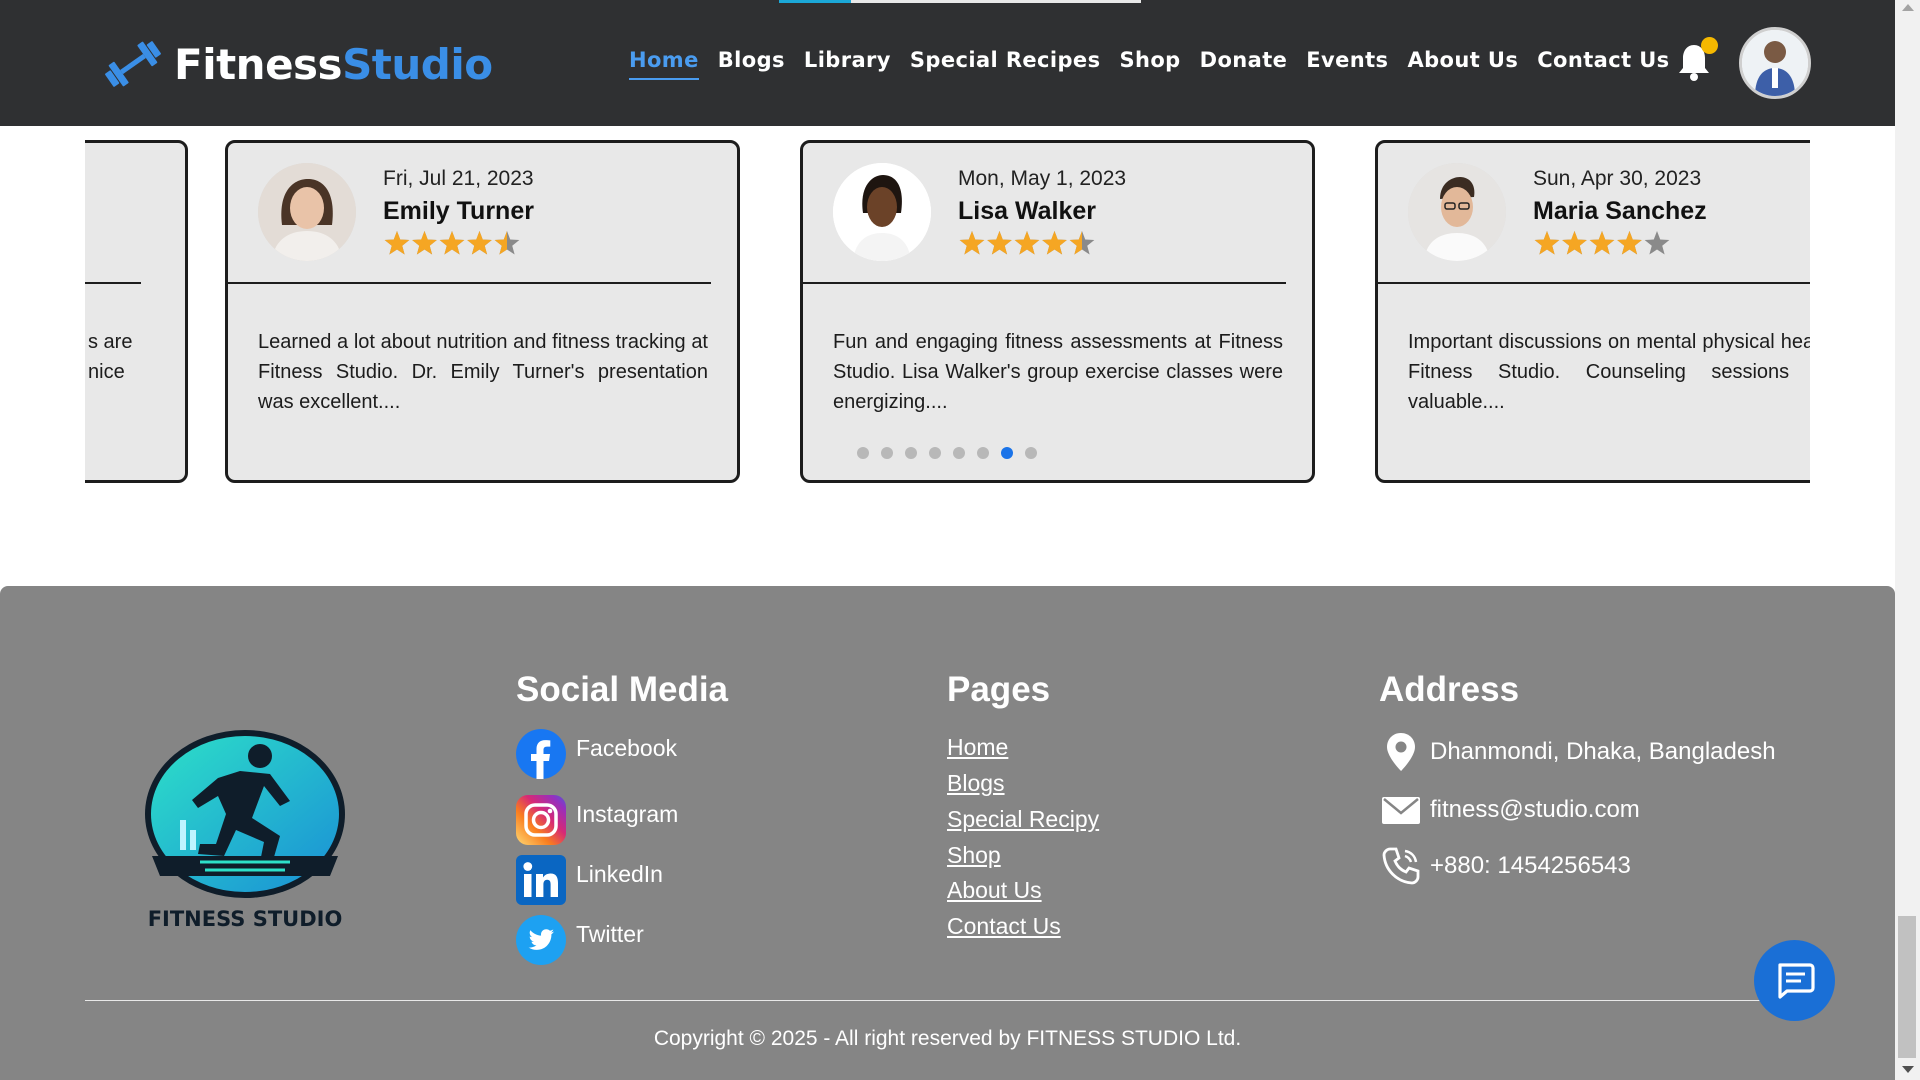  I want to click on chat-icon, so click(1796, 980).